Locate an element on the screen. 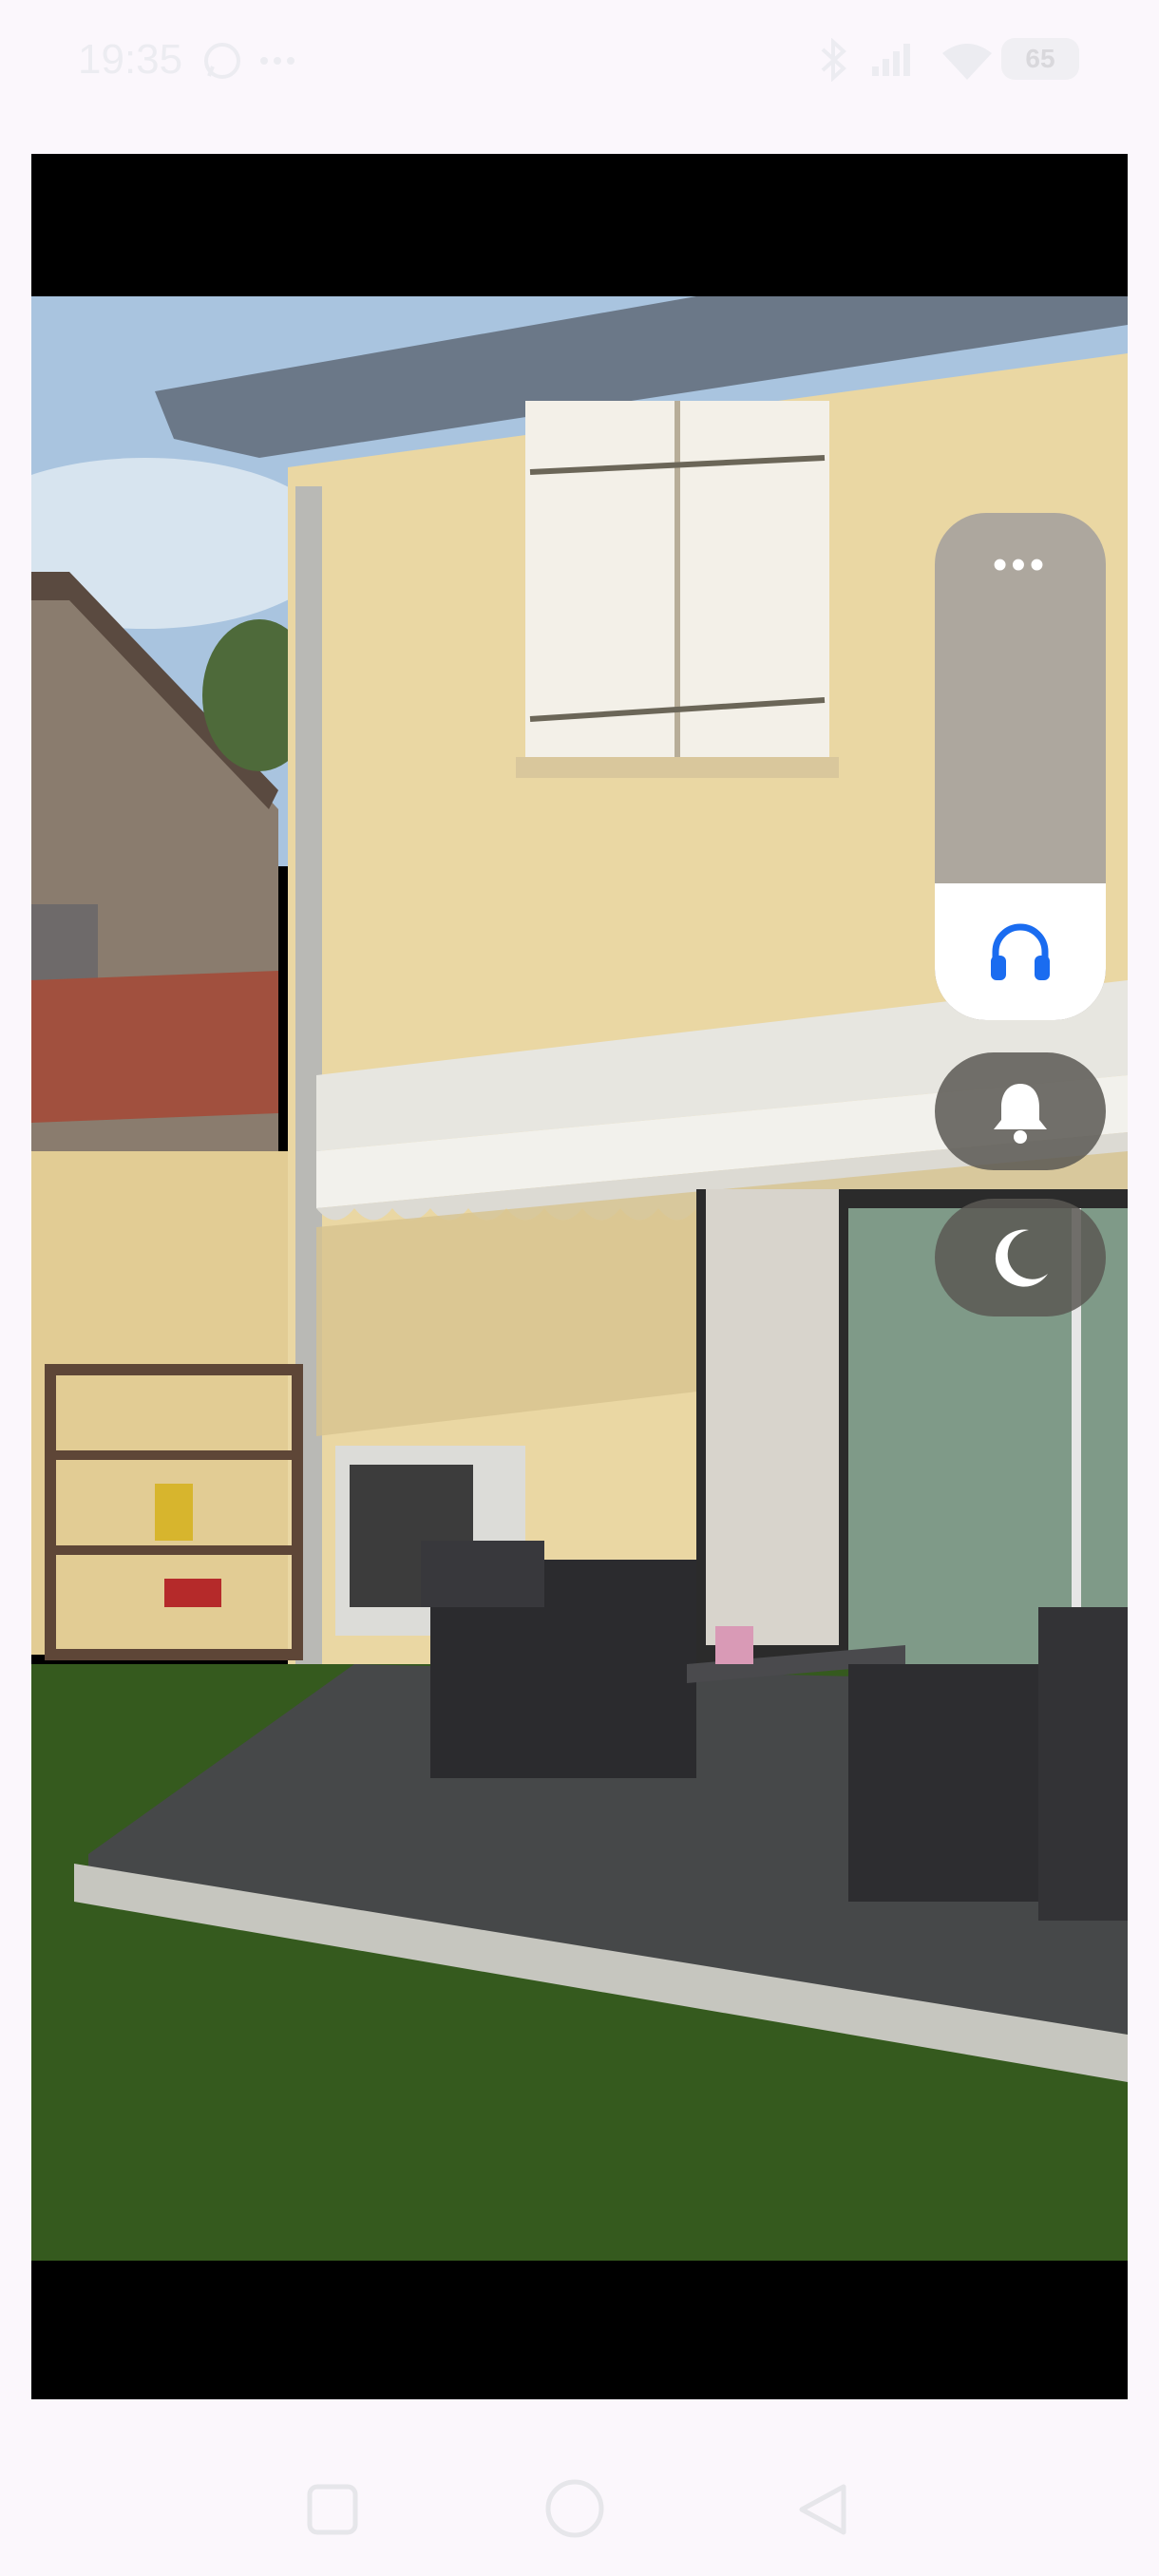 Image resolution: width=1159 pixels, height=2576 pixels. battery-level: 65 is located at coordinates (1040, 58).